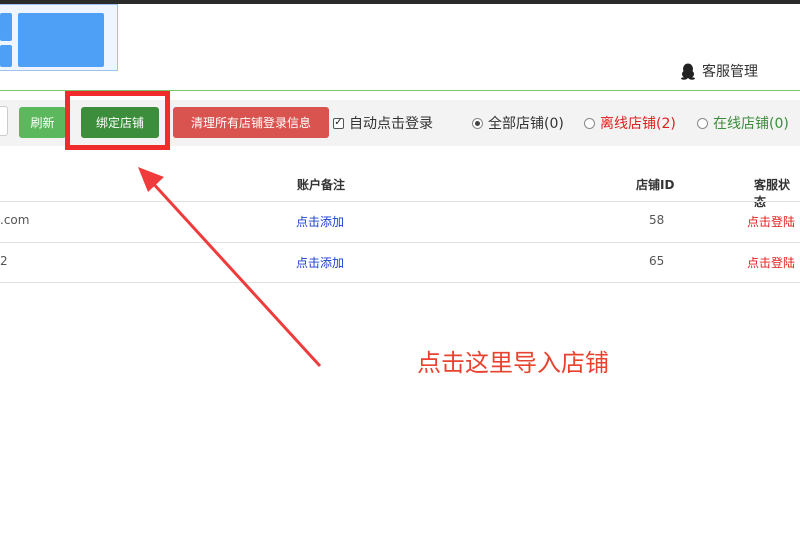 The width and height of the screenshot is (800, 534). What do you see at coordinates (513, 363) in the screenshot?
I see `annotation-text: 点击这里导入店铺` at bounding box center [513, 363].